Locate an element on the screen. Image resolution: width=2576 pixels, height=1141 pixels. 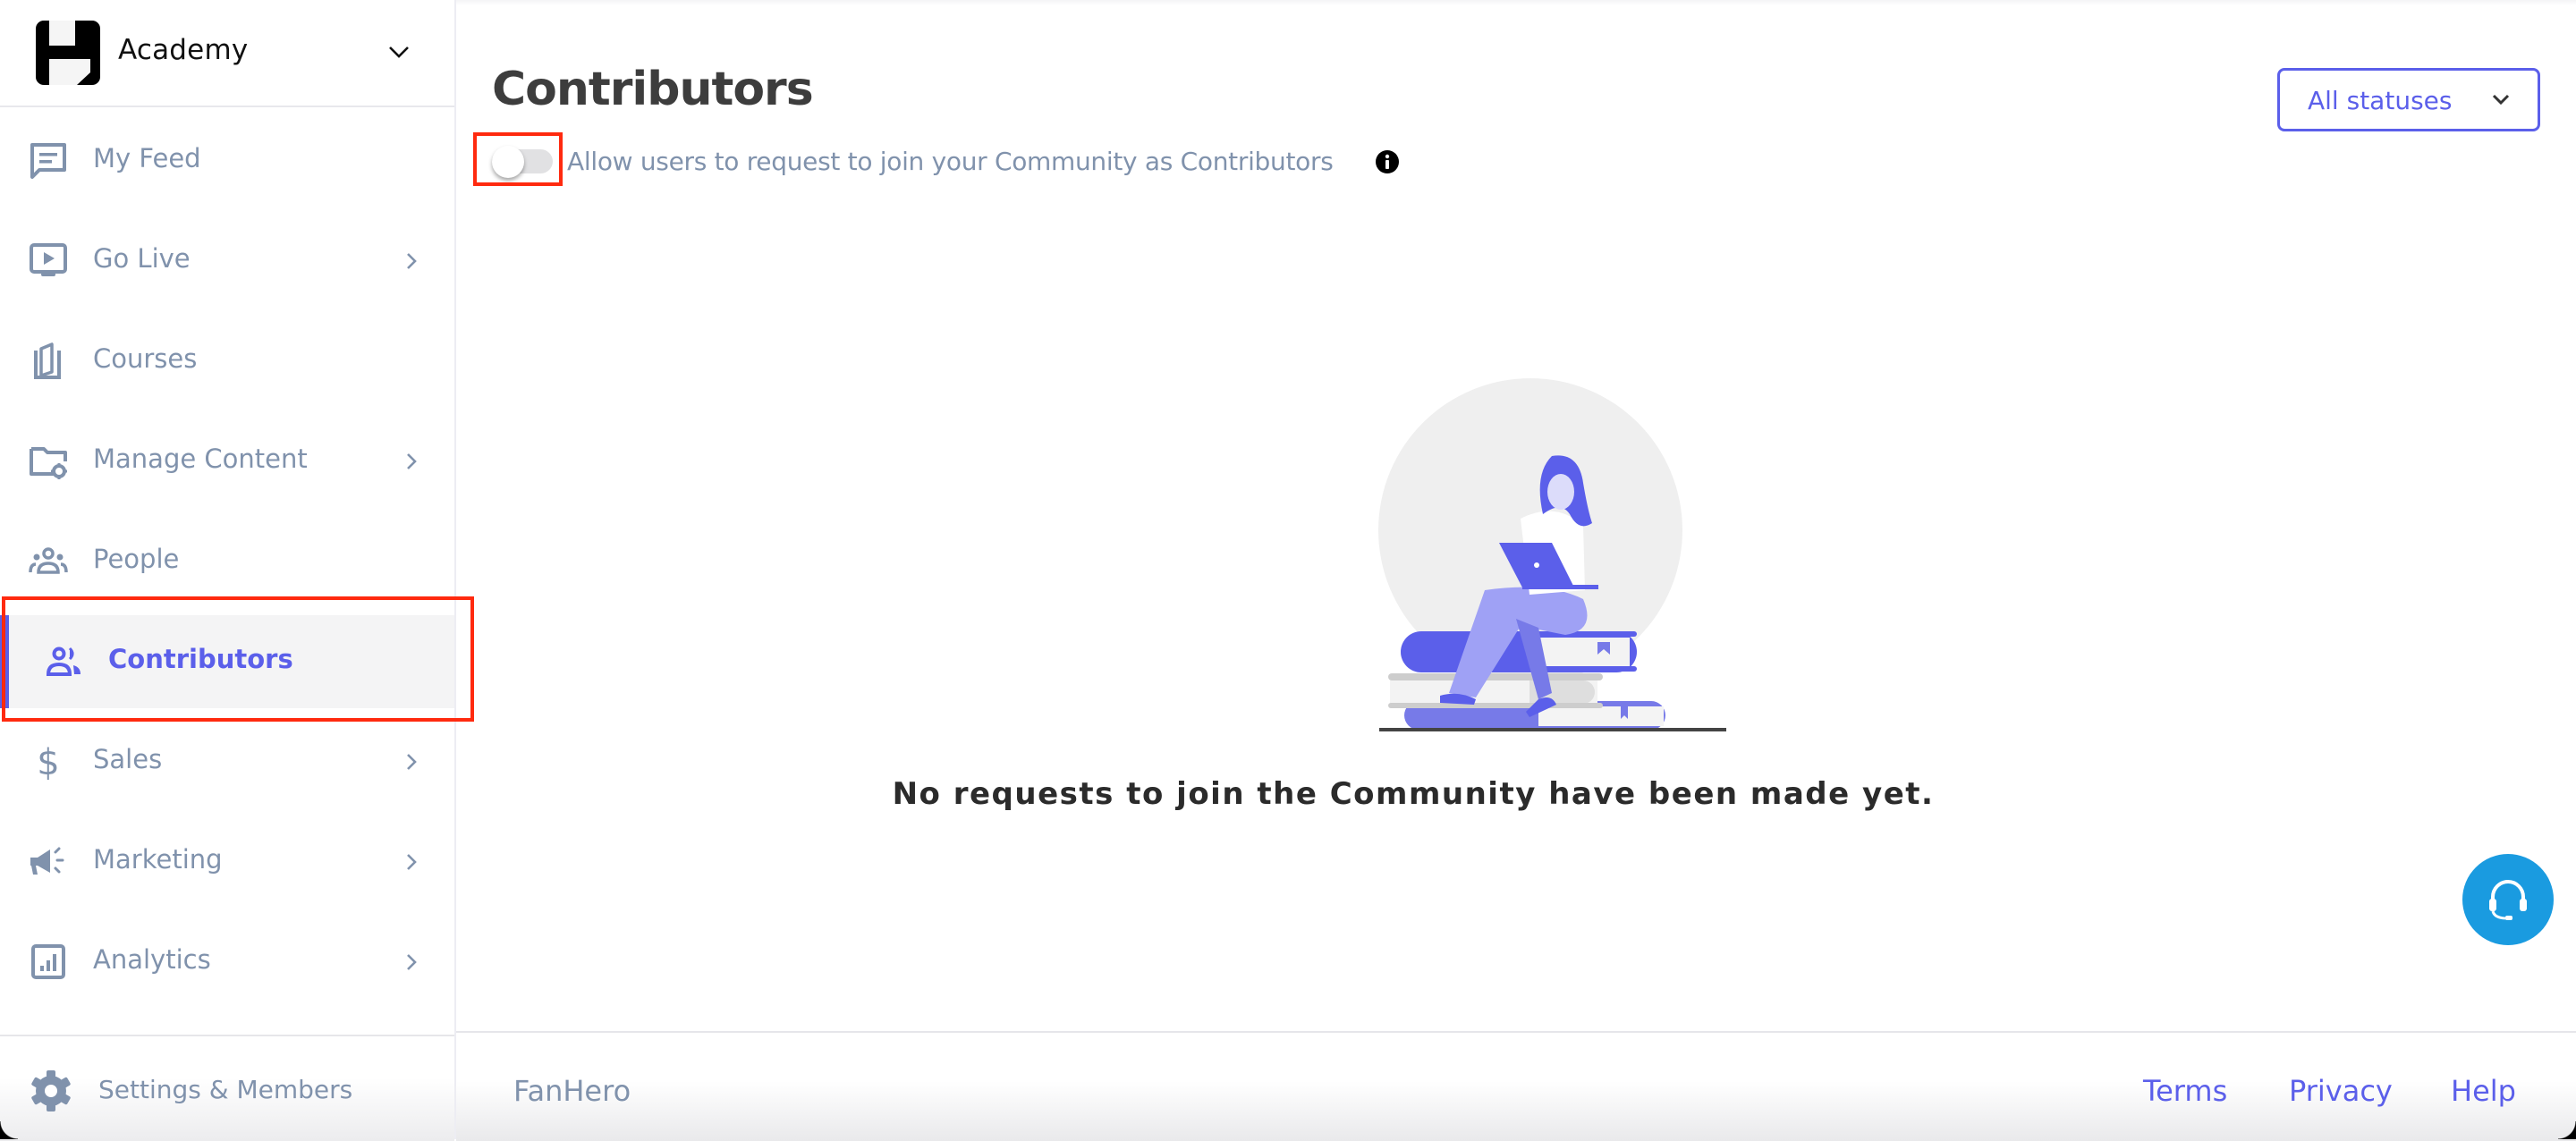
feed-icon is located at coordinates (48, 161).